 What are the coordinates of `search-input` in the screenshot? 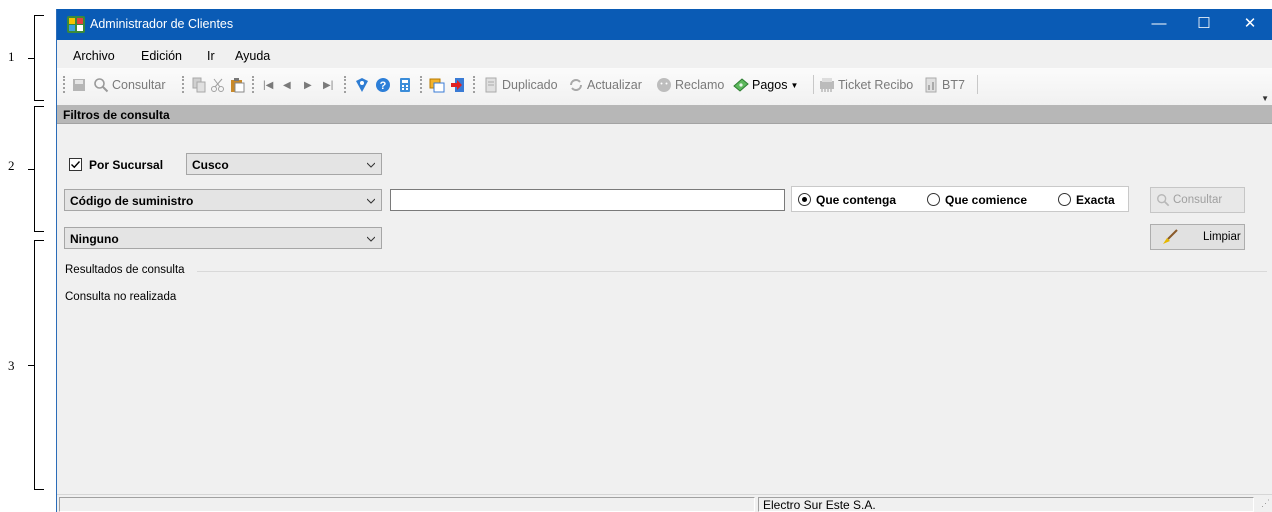 It's located at (587, 200).